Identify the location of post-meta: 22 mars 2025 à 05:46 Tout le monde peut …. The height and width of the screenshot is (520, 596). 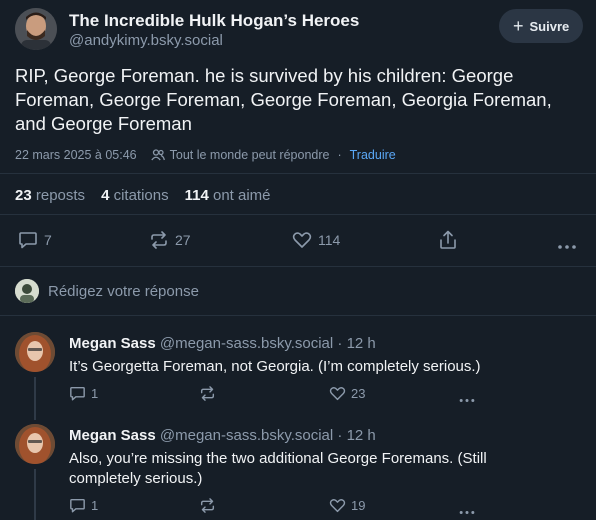
(205, 155).